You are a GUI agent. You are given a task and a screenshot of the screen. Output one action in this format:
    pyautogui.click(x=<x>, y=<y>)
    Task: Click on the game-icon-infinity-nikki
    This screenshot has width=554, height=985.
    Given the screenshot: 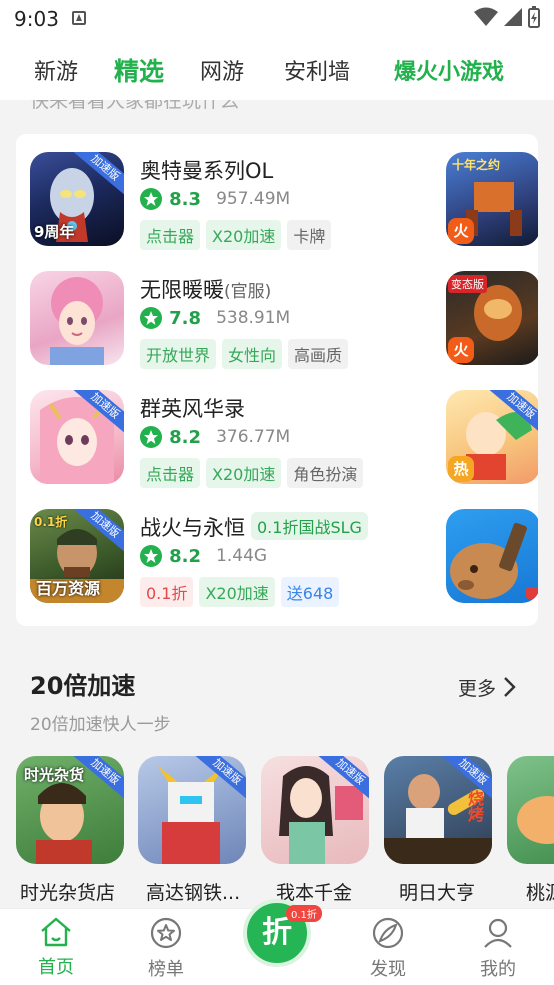 What is the action you would take?
    pyautogui.click(x=77, y=318)
    